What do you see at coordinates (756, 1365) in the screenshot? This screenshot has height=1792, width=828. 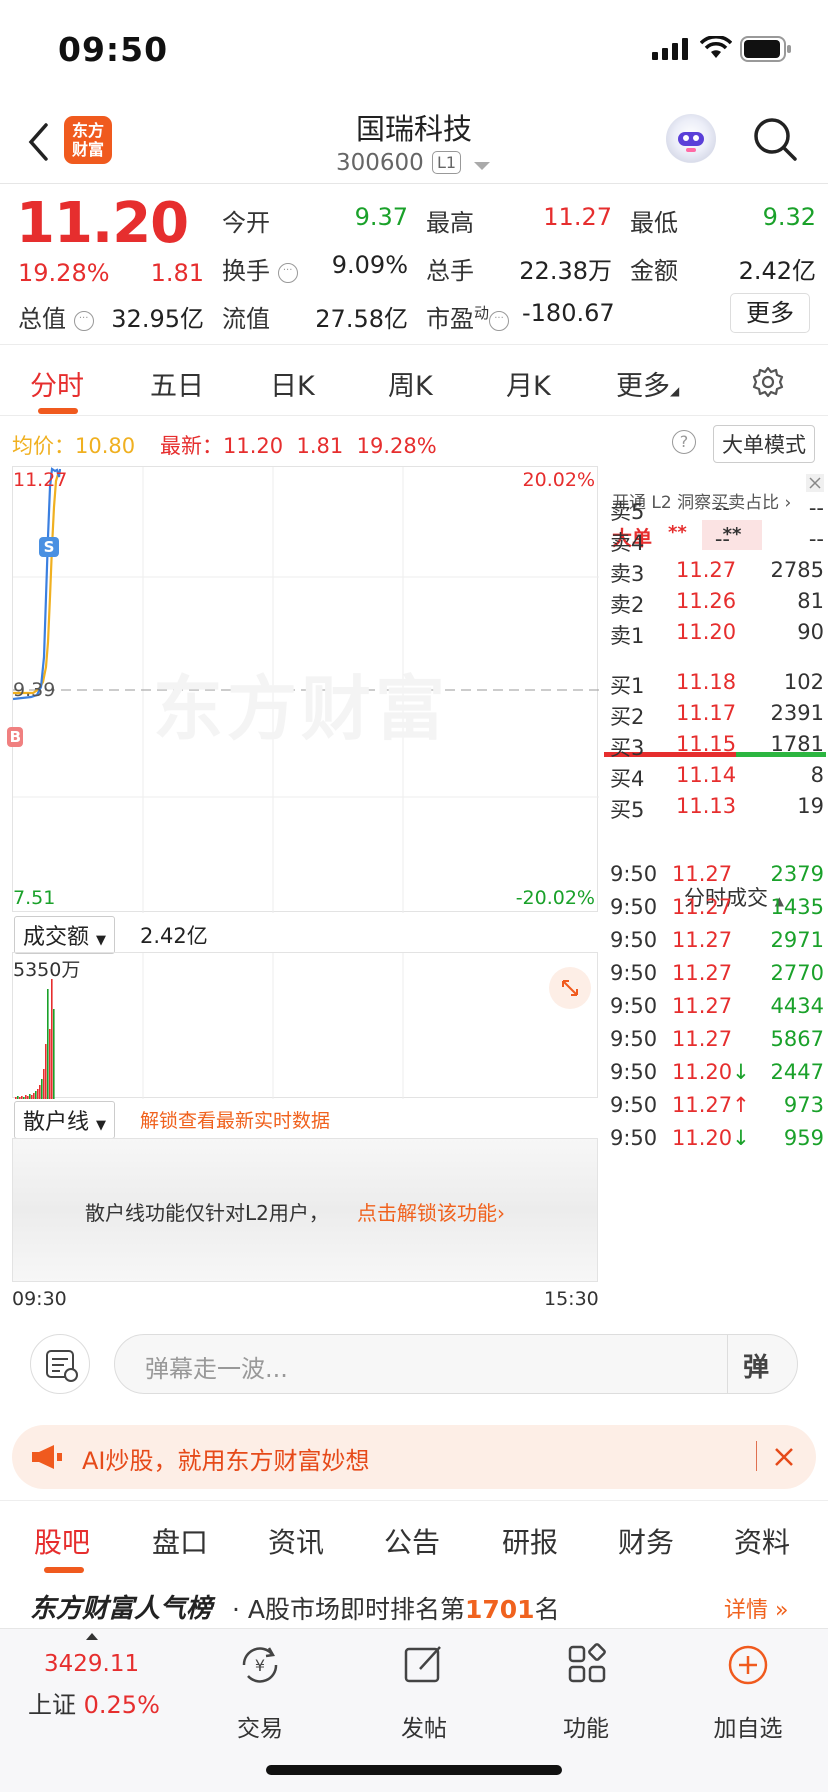 I see `danmu-send-button: 弹` at bounding box center [756, 1365].